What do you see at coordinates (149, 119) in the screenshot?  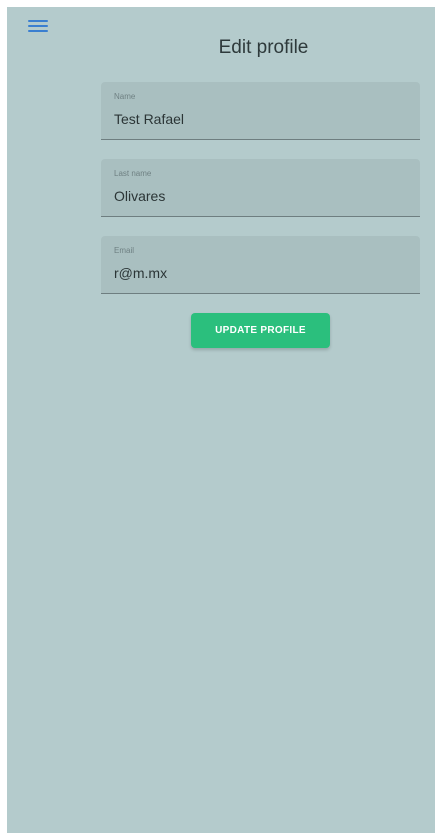 I see `name-field-value: Test Rafael` at bounding box center [149, 119].